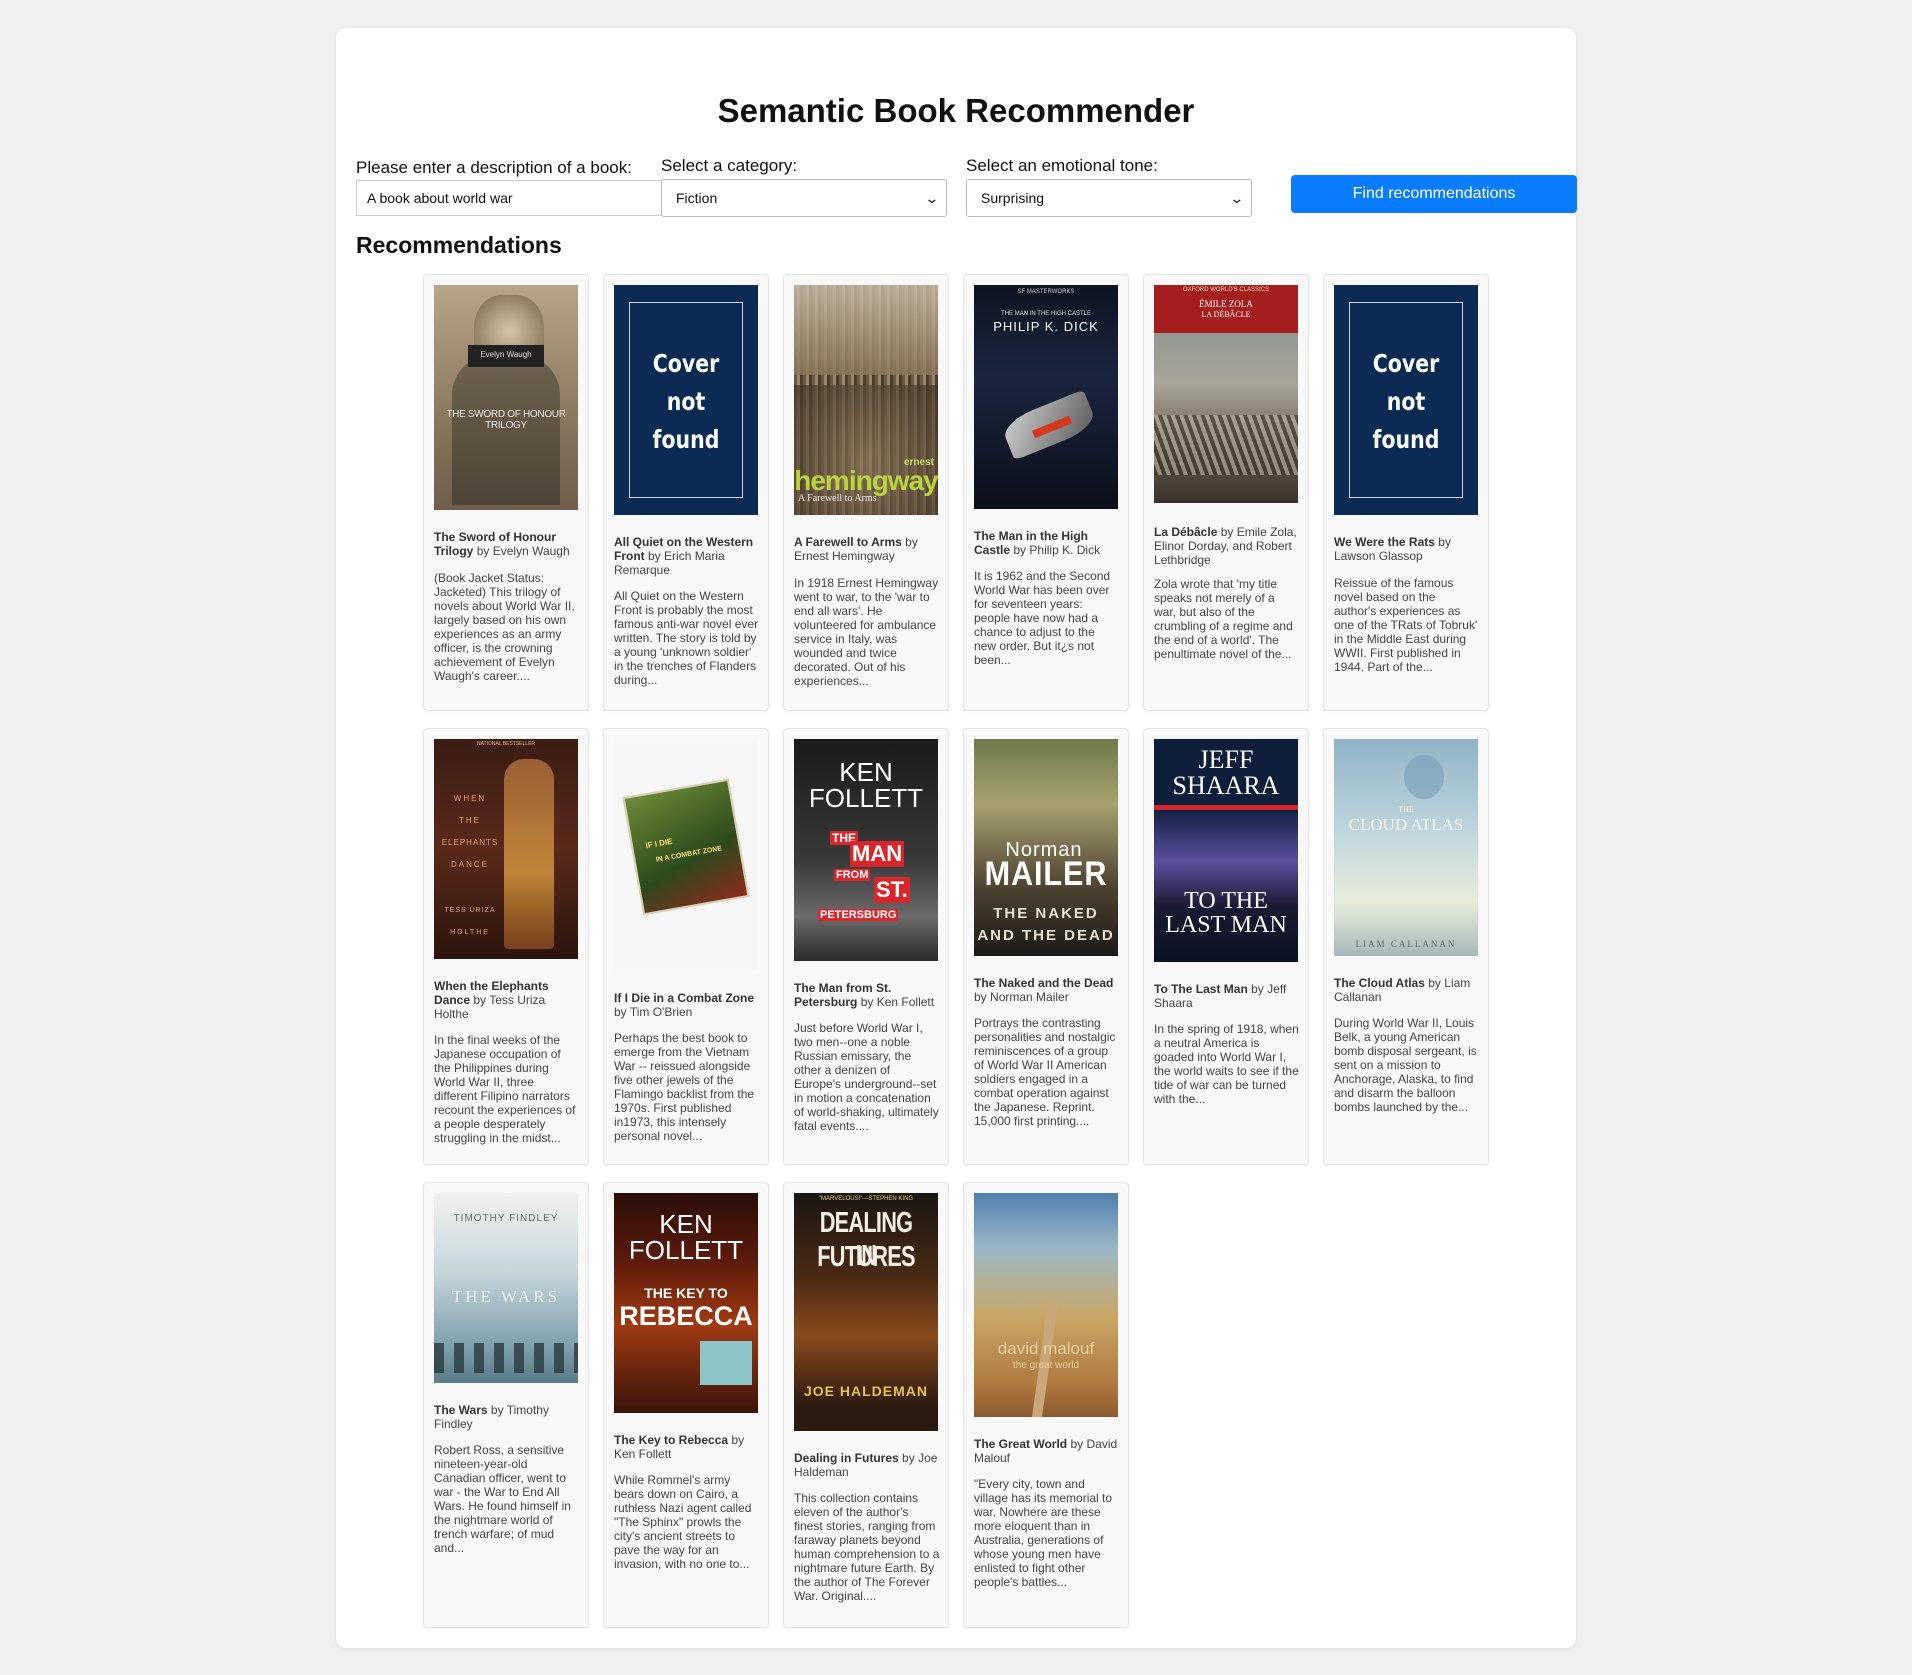  I want to click on book-meta: The Cloud Atlas by Liam Callanan, so click(1407, 990).